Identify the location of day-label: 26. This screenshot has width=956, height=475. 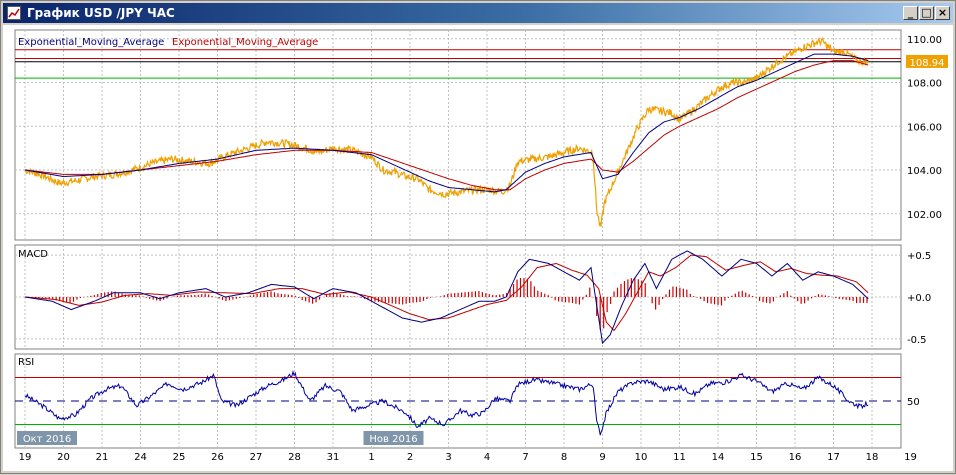
(217, 457).